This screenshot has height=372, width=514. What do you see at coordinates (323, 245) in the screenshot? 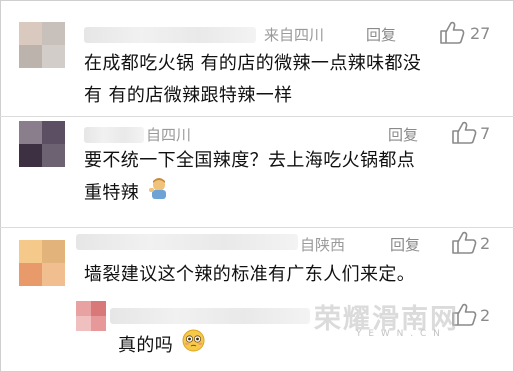
I see `origin-location: 自陕西` at bounding box center [323, 245].